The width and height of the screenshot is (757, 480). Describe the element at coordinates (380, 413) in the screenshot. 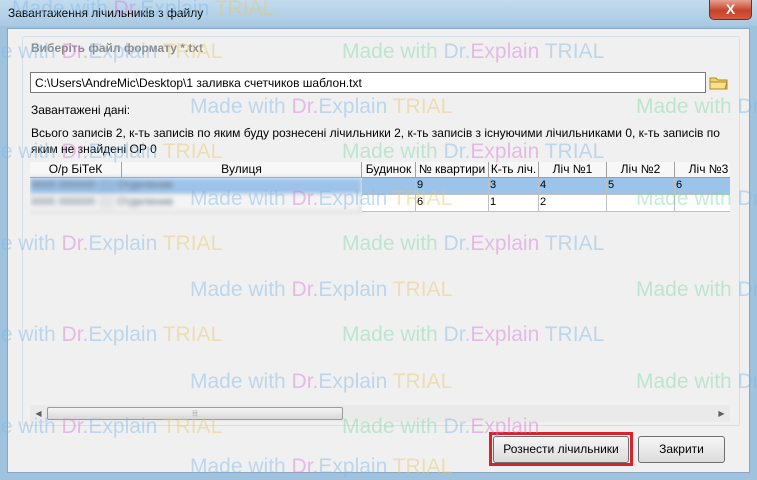

I see `grid-horizontal-scrollbar: ◀ ⦙⦙⦙ ▶` at that location.